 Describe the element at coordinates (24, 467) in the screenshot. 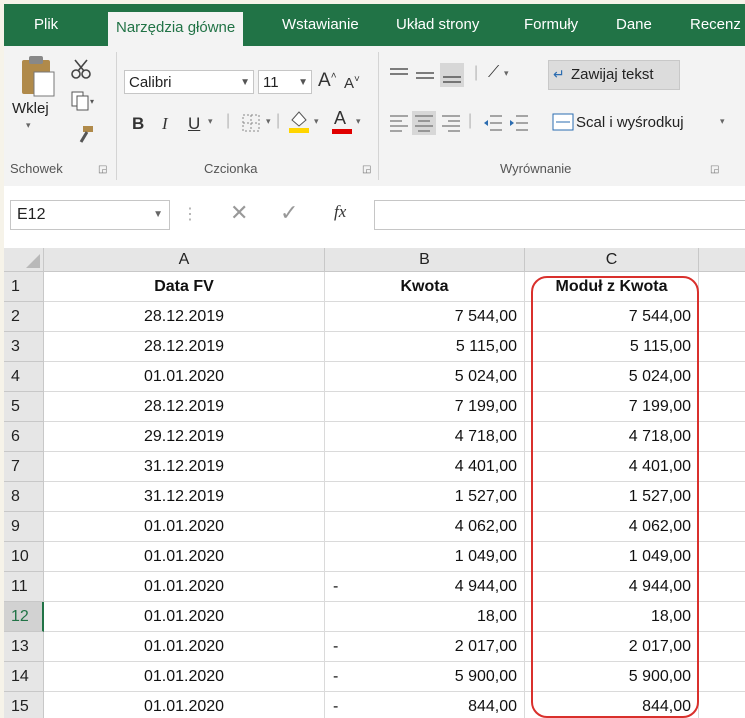

I see `row-header: 7` at that location.